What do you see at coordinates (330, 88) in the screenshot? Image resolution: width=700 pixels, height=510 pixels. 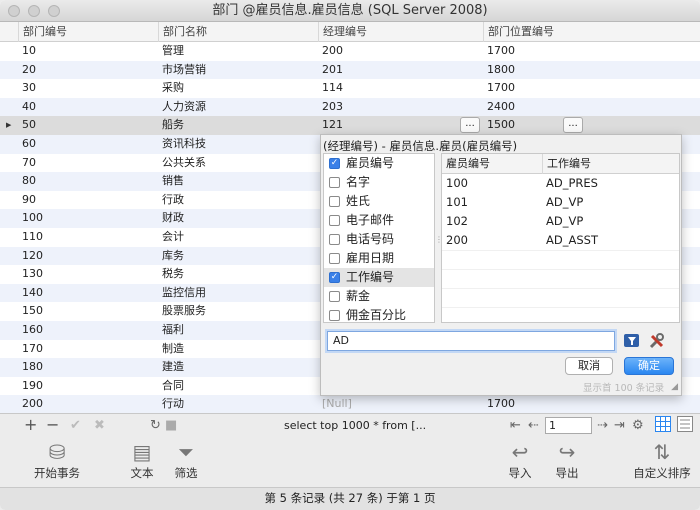 I see `cell-manager-id: 114` at bounding box center [330, 88].